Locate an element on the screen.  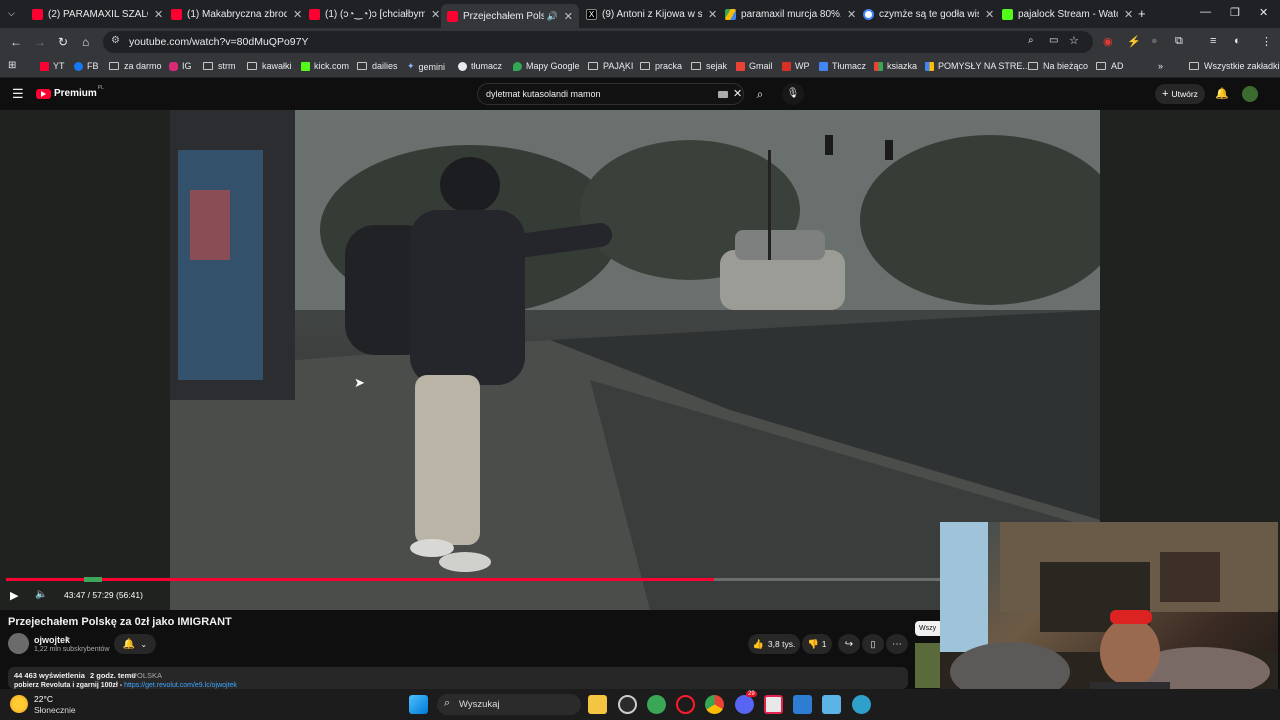
account-avatar is located at coordinates (1250, 94).